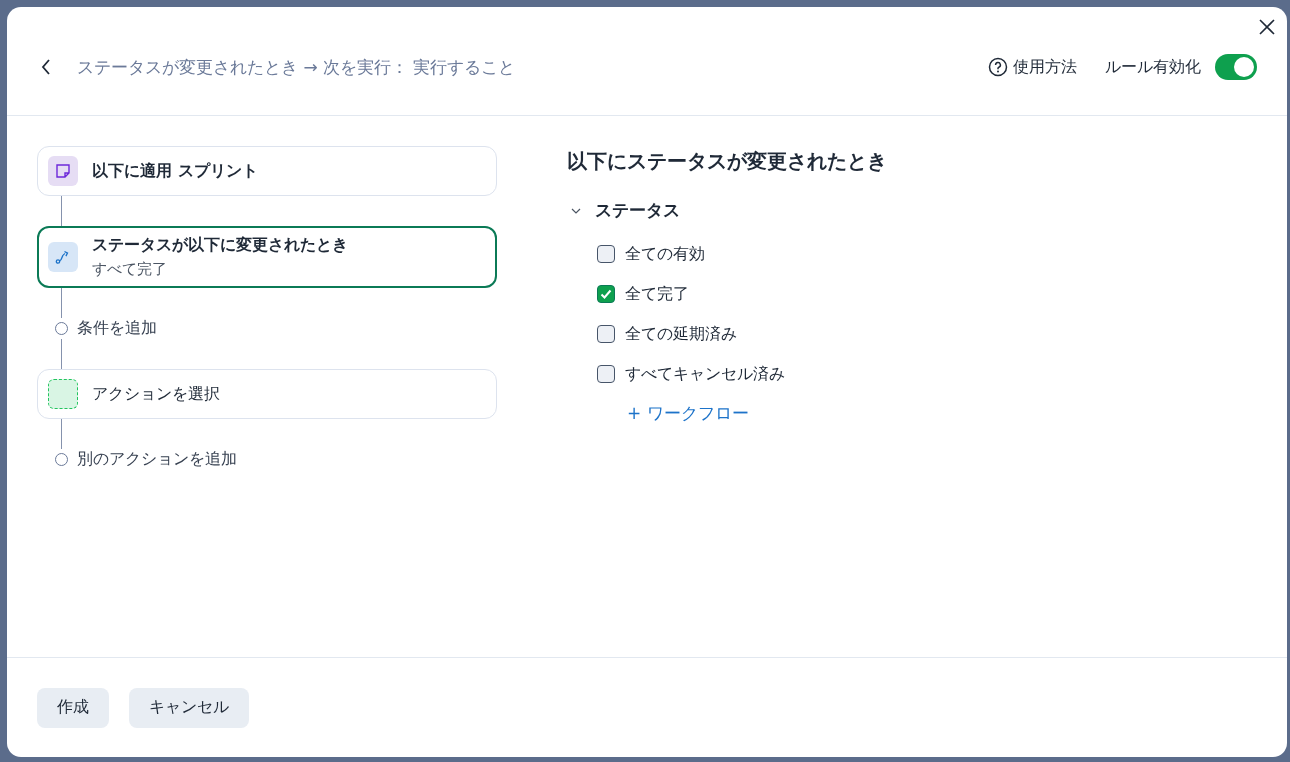 The image size is (1290, 762). Describe the element at coordinates (156, 394) in the screenshot. I see `step-title: アクションを選択` at that location.